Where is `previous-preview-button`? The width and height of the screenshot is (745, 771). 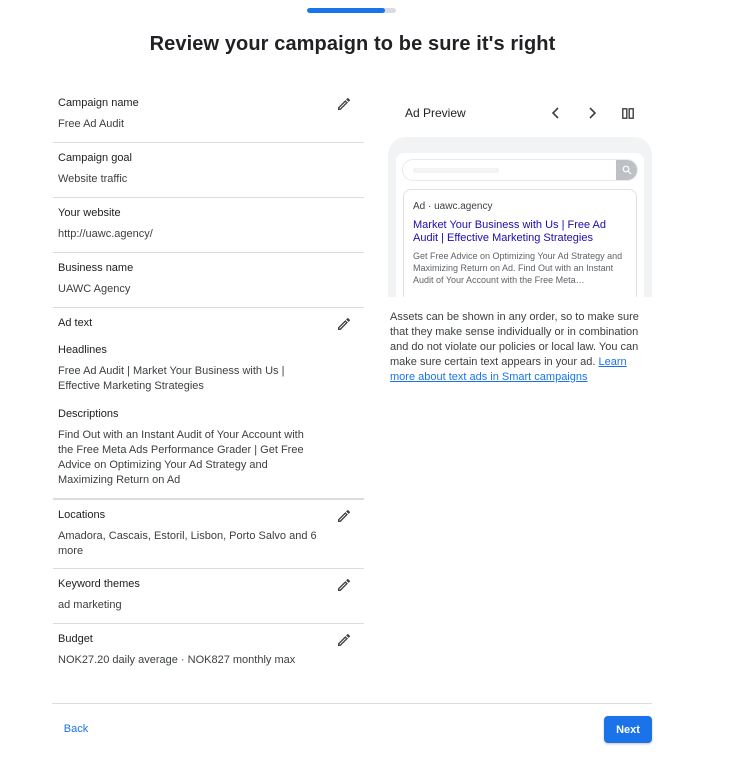 previous-preview-button is located at coordinates (556, 113).